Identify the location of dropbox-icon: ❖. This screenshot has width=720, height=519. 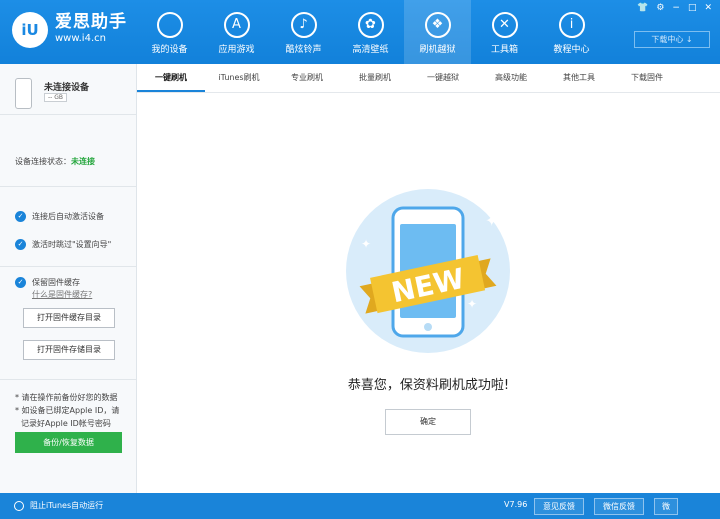
(437, 25).